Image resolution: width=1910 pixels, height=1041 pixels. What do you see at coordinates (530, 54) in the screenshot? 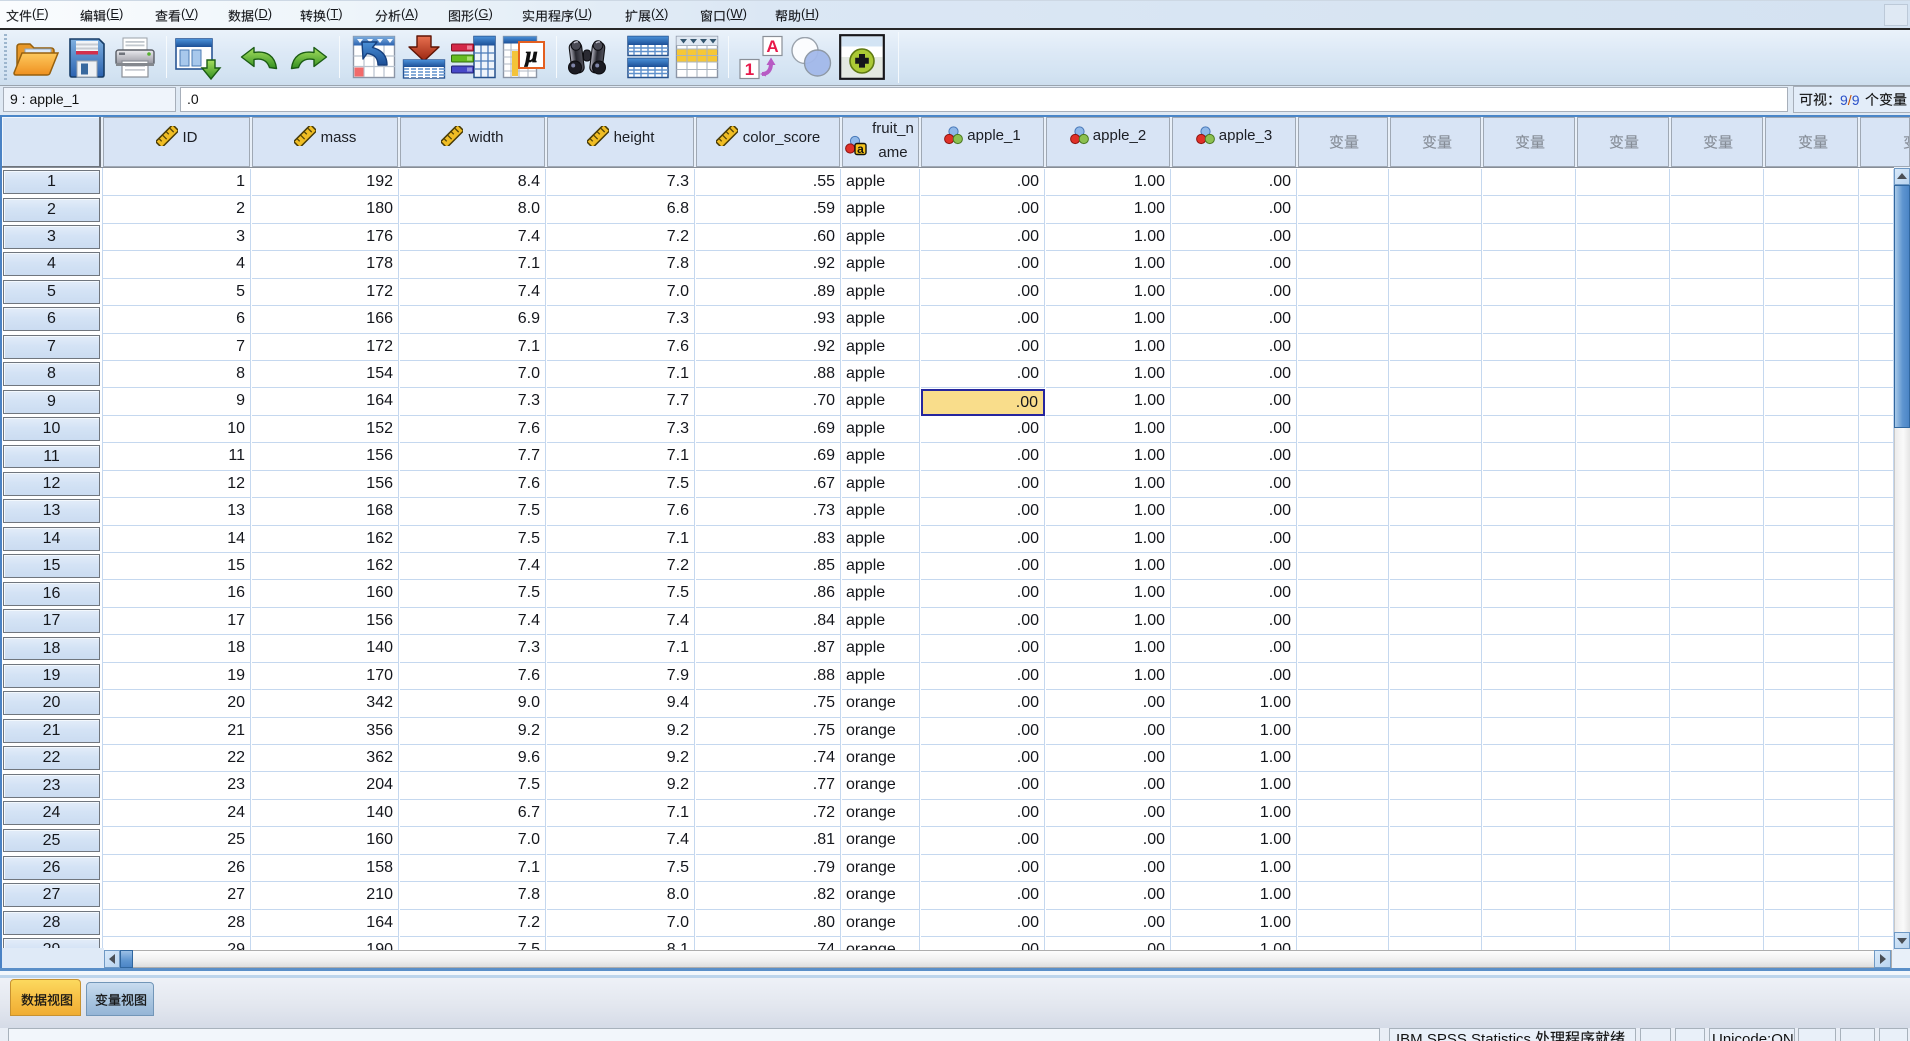
I see `svg-text: μ` at bounding box center [530, 54].